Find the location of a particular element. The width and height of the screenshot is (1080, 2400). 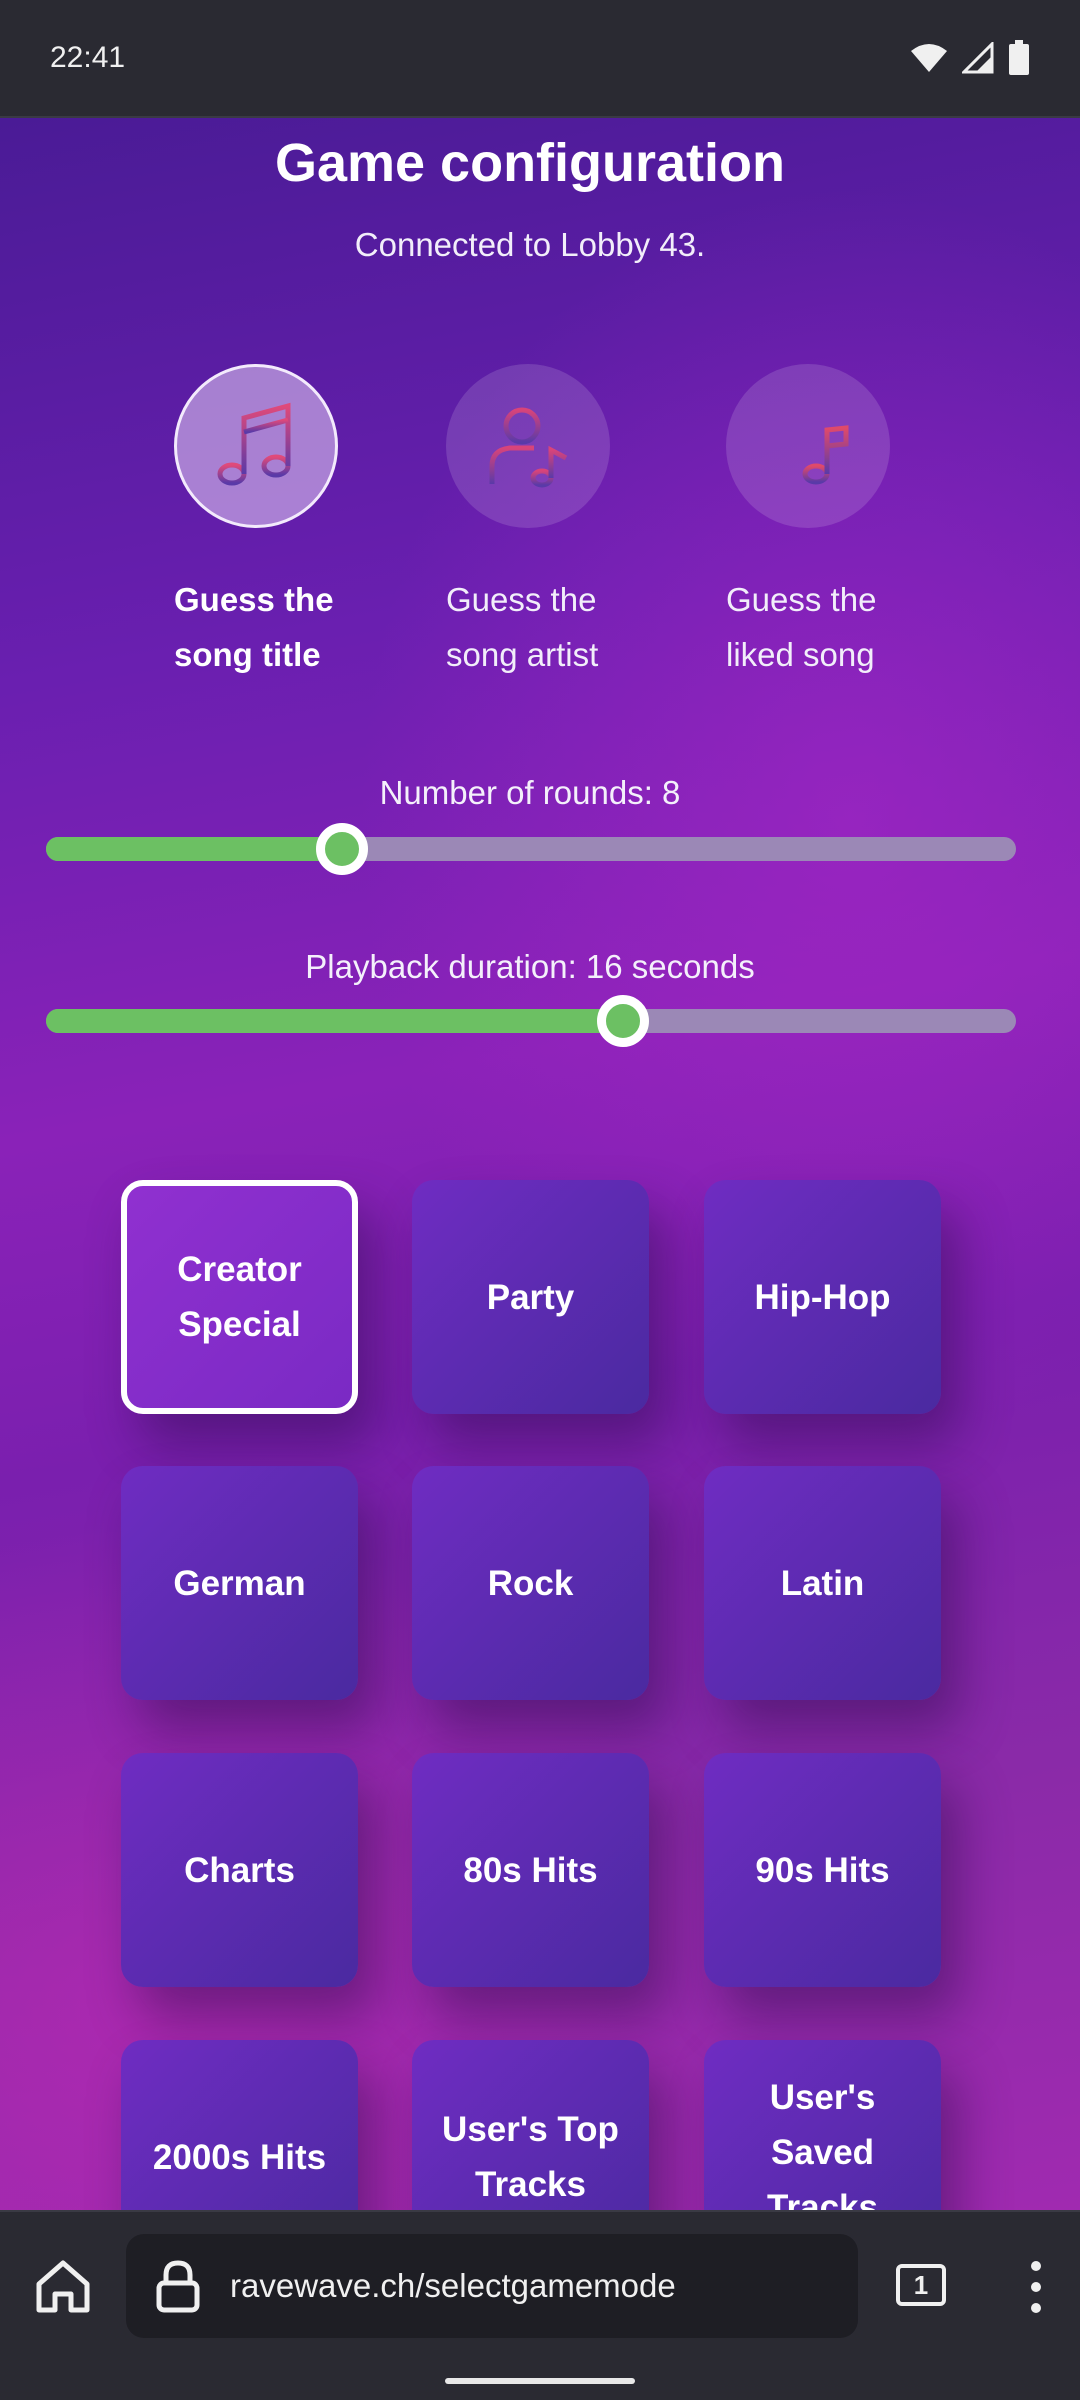

music-note-icon is located at coordinates (254, 444).